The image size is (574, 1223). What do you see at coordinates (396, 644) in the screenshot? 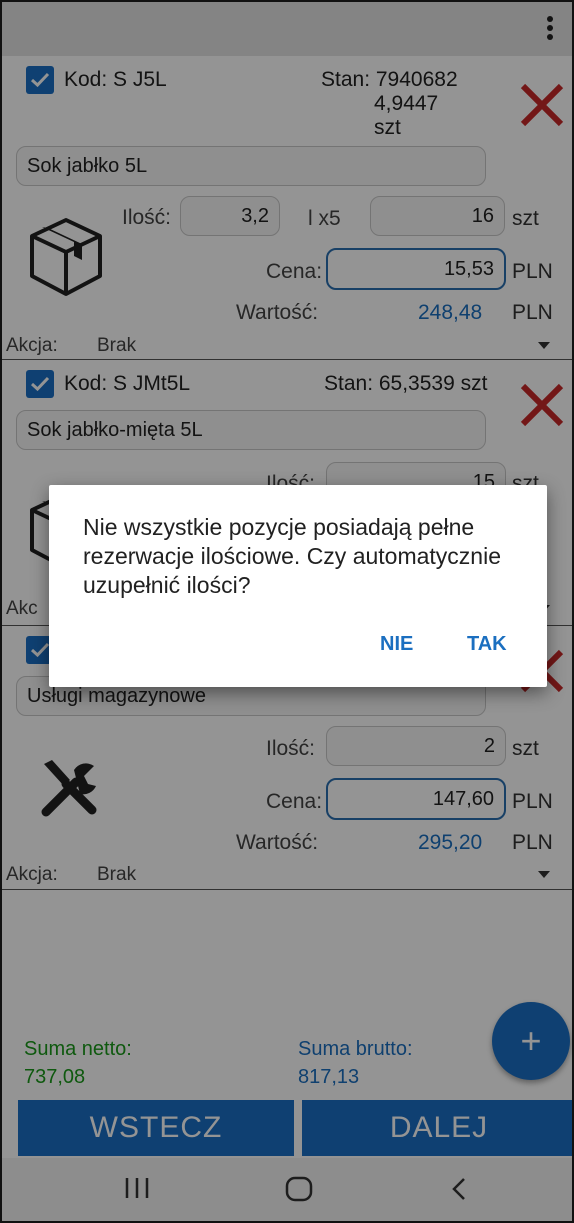
I see `dialog-no-button: NIE` at bounding box center [396, 644].